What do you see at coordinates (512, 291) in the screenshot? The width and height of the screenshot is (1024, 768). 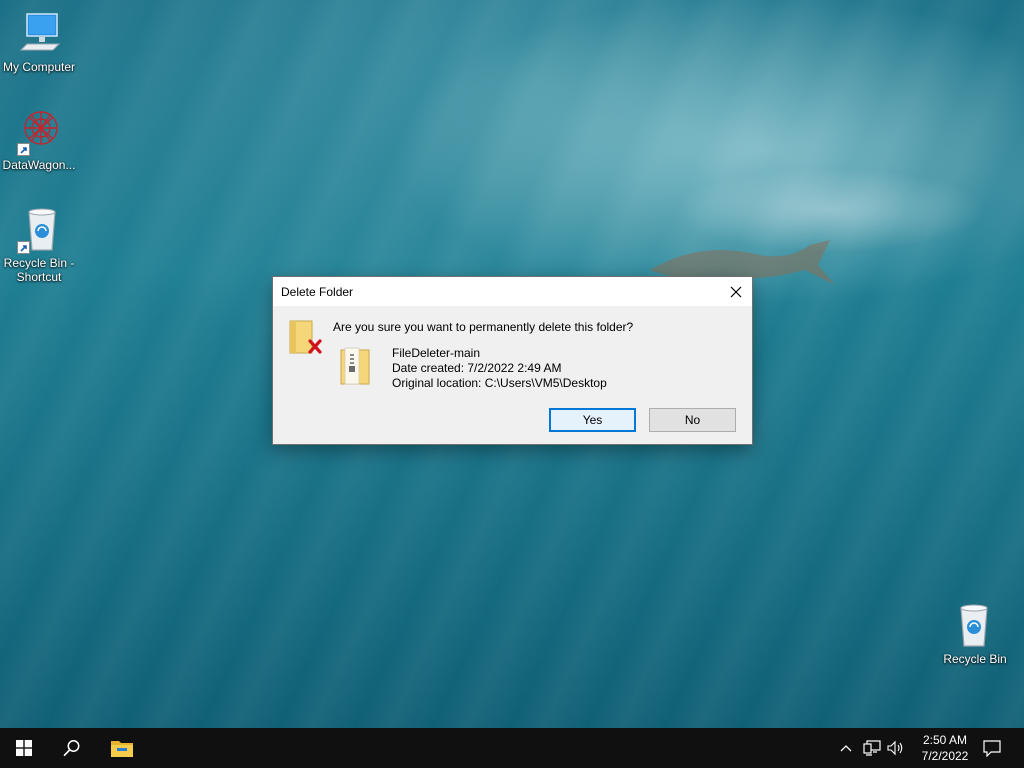 I see `dialog-titlebar: Delete Folder` at bounding box center [512, 291].